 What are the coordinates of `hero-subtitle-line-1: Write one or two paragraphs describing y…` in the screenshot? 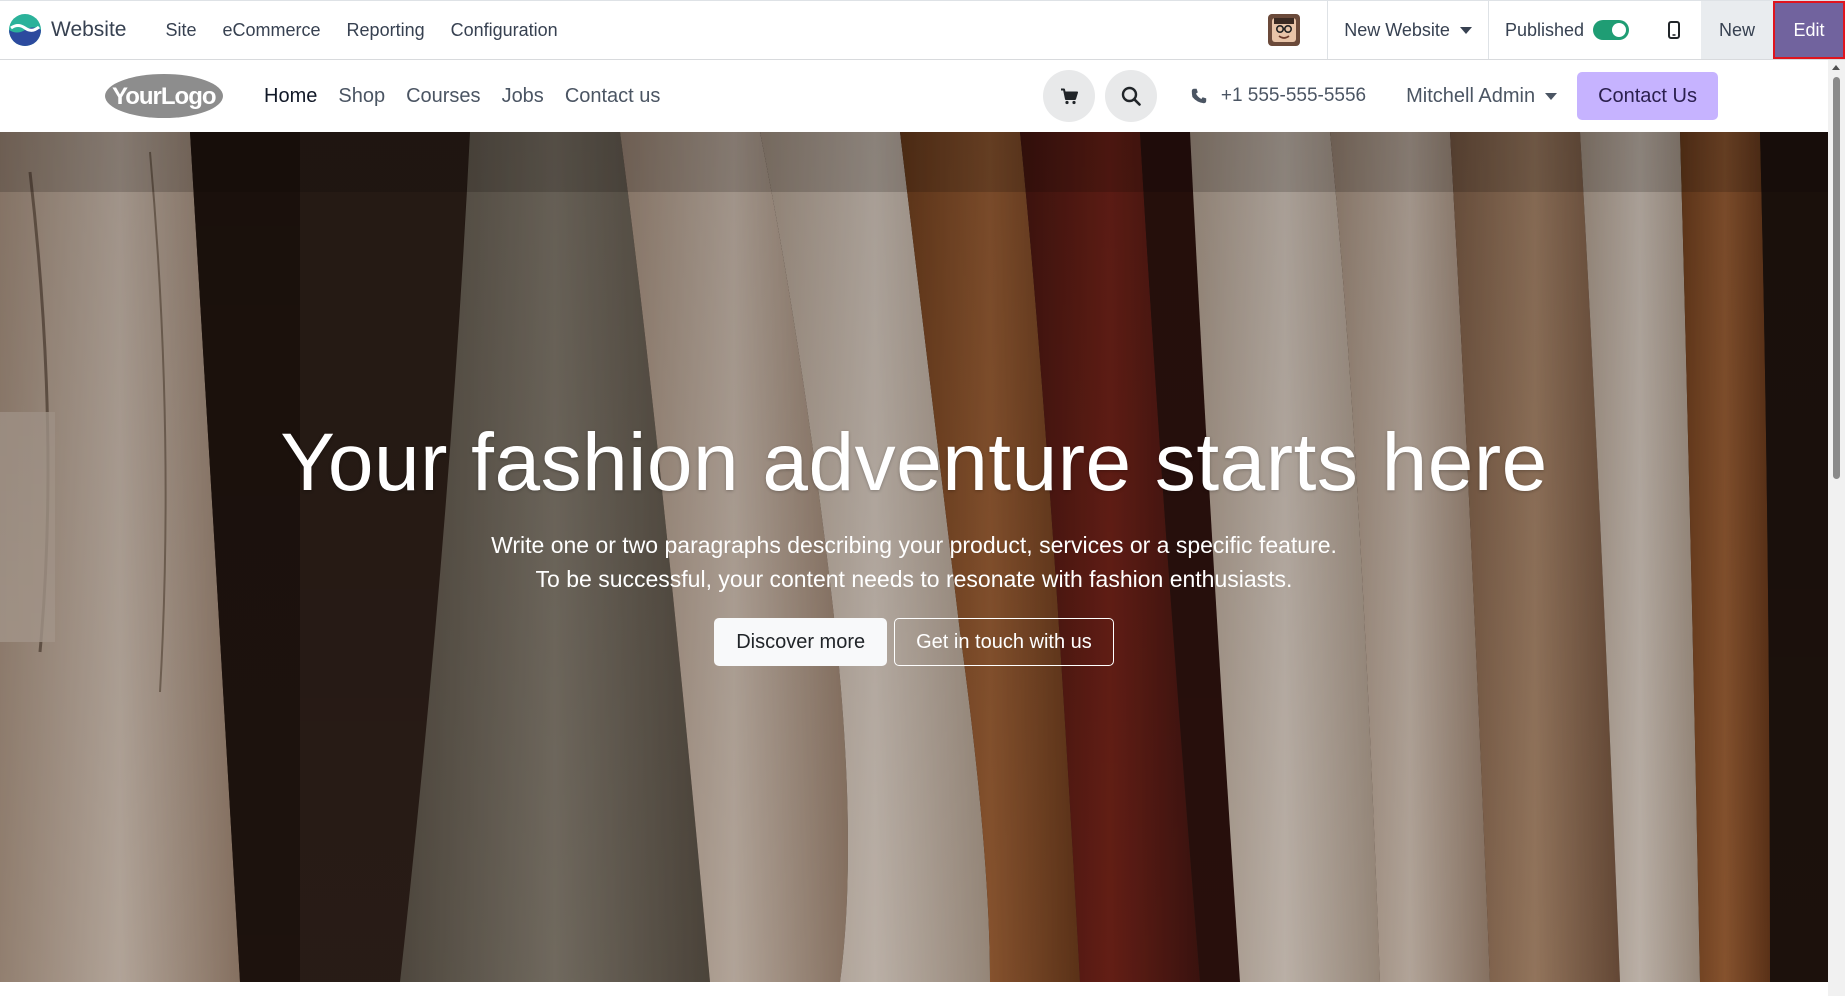 It's located at (914, 545).